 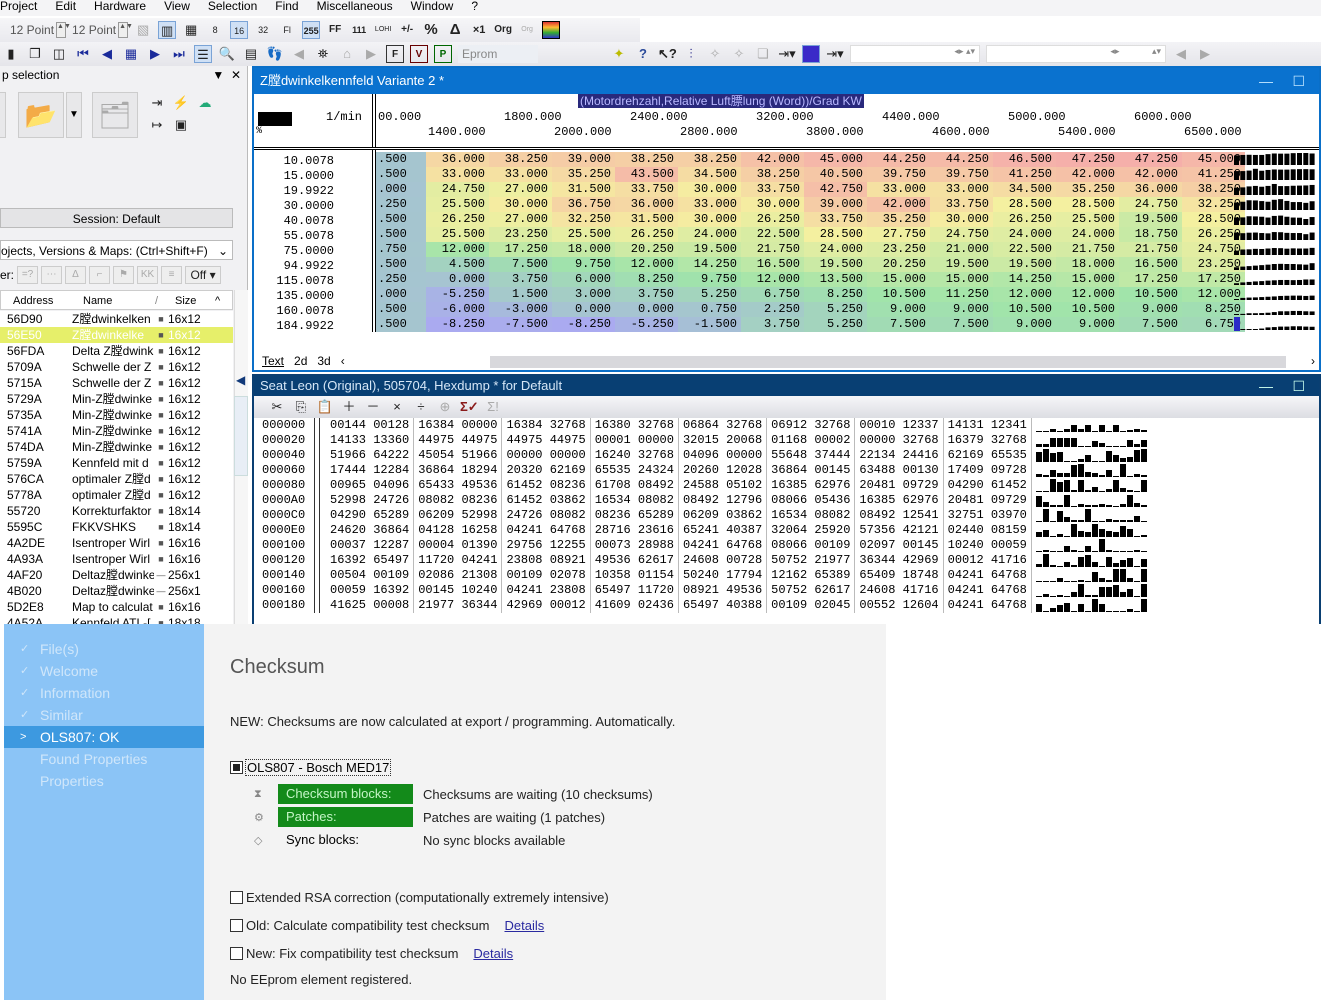 I want to click on hex-value: 00109, so click(x=832, y=545).